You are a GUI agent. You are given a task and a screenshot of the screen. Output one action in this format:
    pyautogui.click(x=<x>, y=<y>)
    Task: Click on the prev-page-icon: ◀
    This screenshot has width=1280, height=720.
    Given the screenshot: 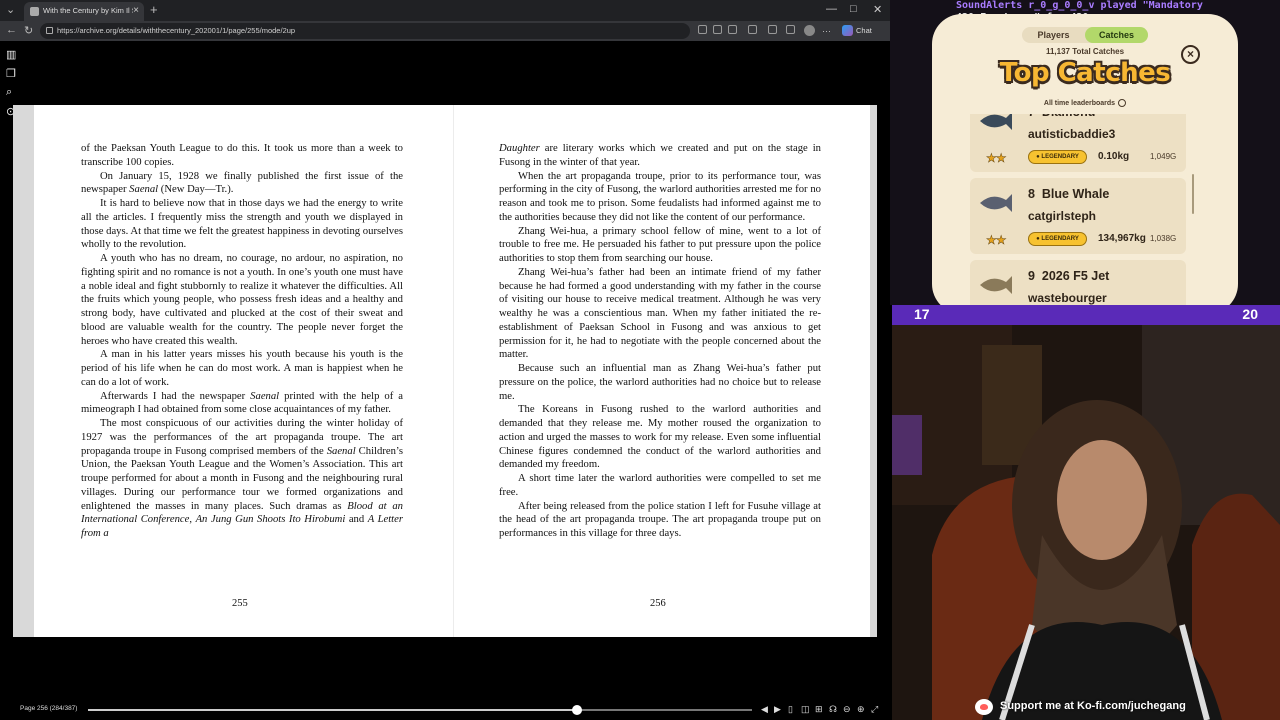 What is the action you would take?
    pyautogui.click(x=764, y=709)
    